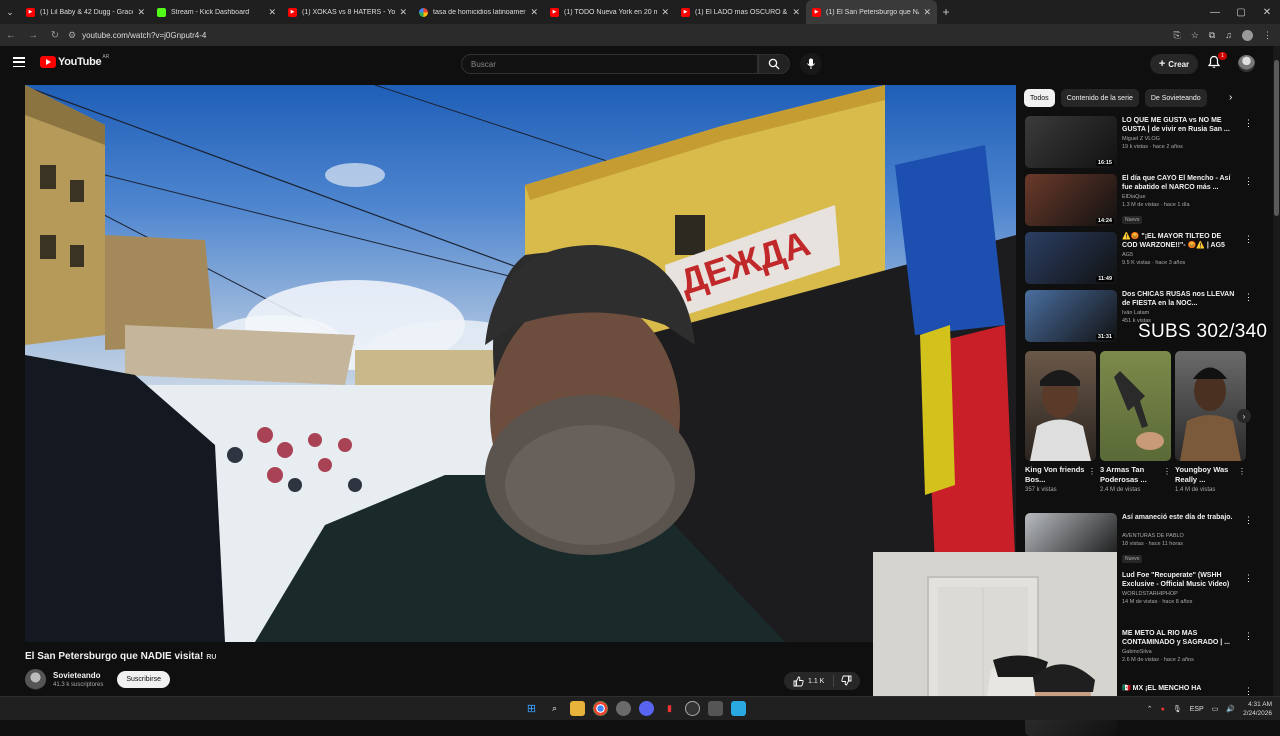 The height and width of the screenshot is (736, 1280). I want to click on tray-app-icon: ●, so click(1163, 709).